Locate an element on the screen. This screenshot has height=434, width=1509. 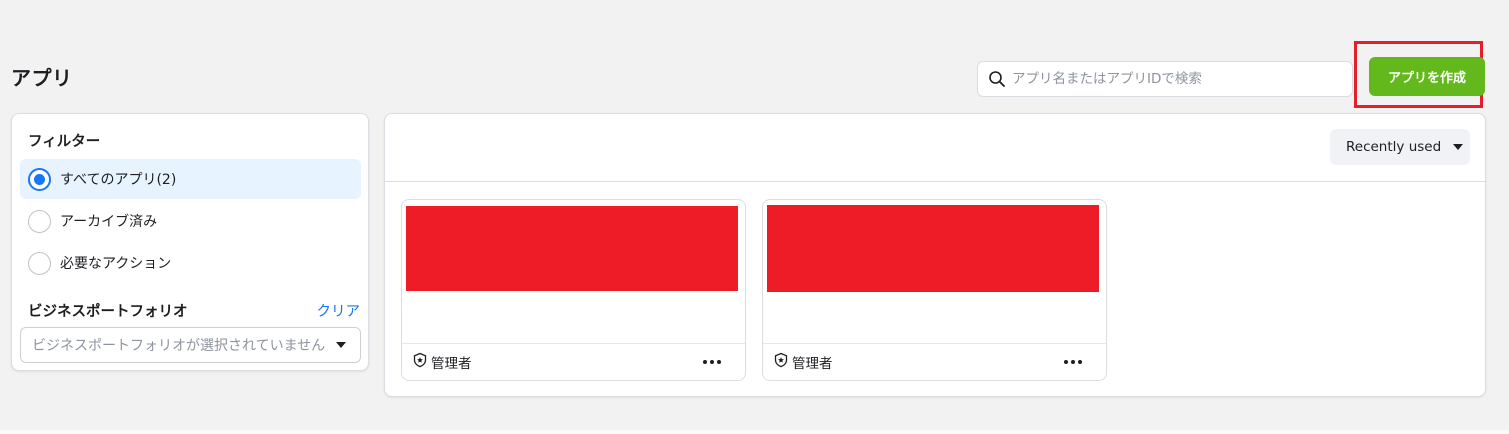
filter-option-label: 必要なアクション is located at coordinates (116, 264).